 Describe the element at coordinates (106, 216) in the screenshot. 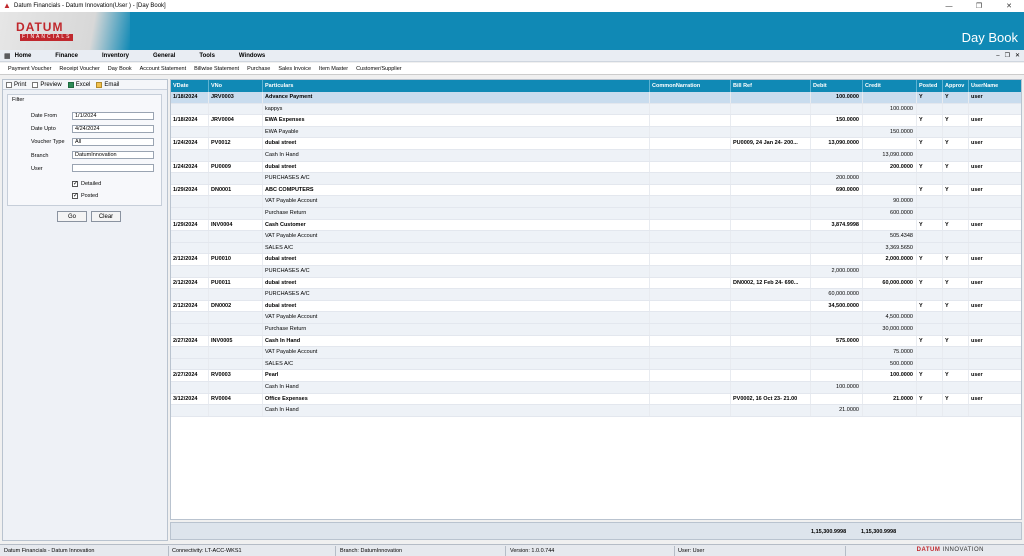

I see `clear-button: Clear` at that location.